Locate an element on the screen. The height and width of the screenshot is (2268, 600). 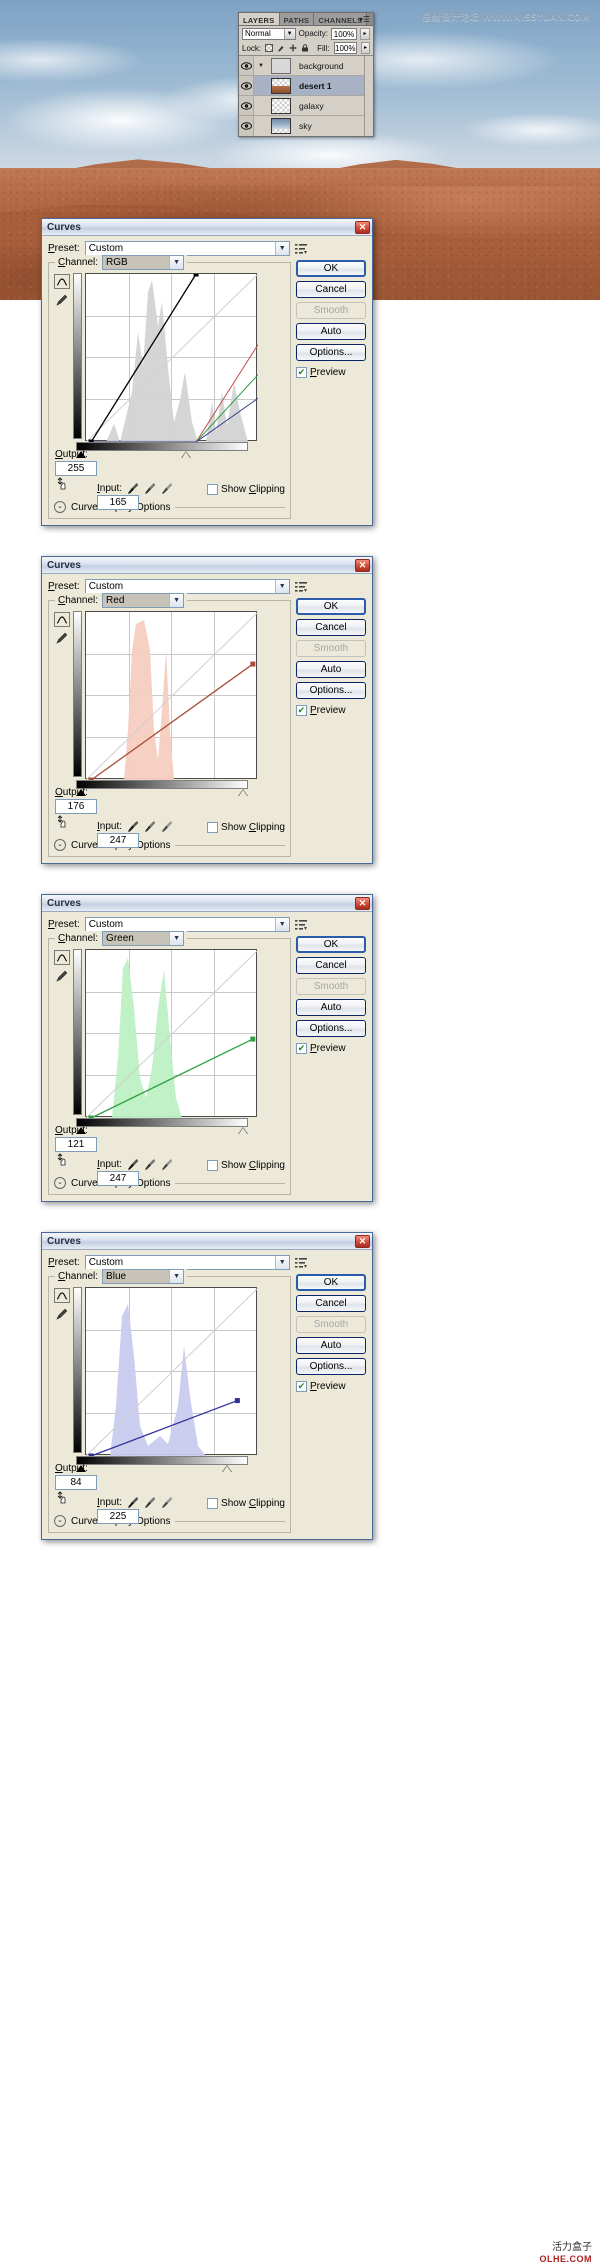
channel-row: Channel: Red ▼ is located at coordinates (121, 600).